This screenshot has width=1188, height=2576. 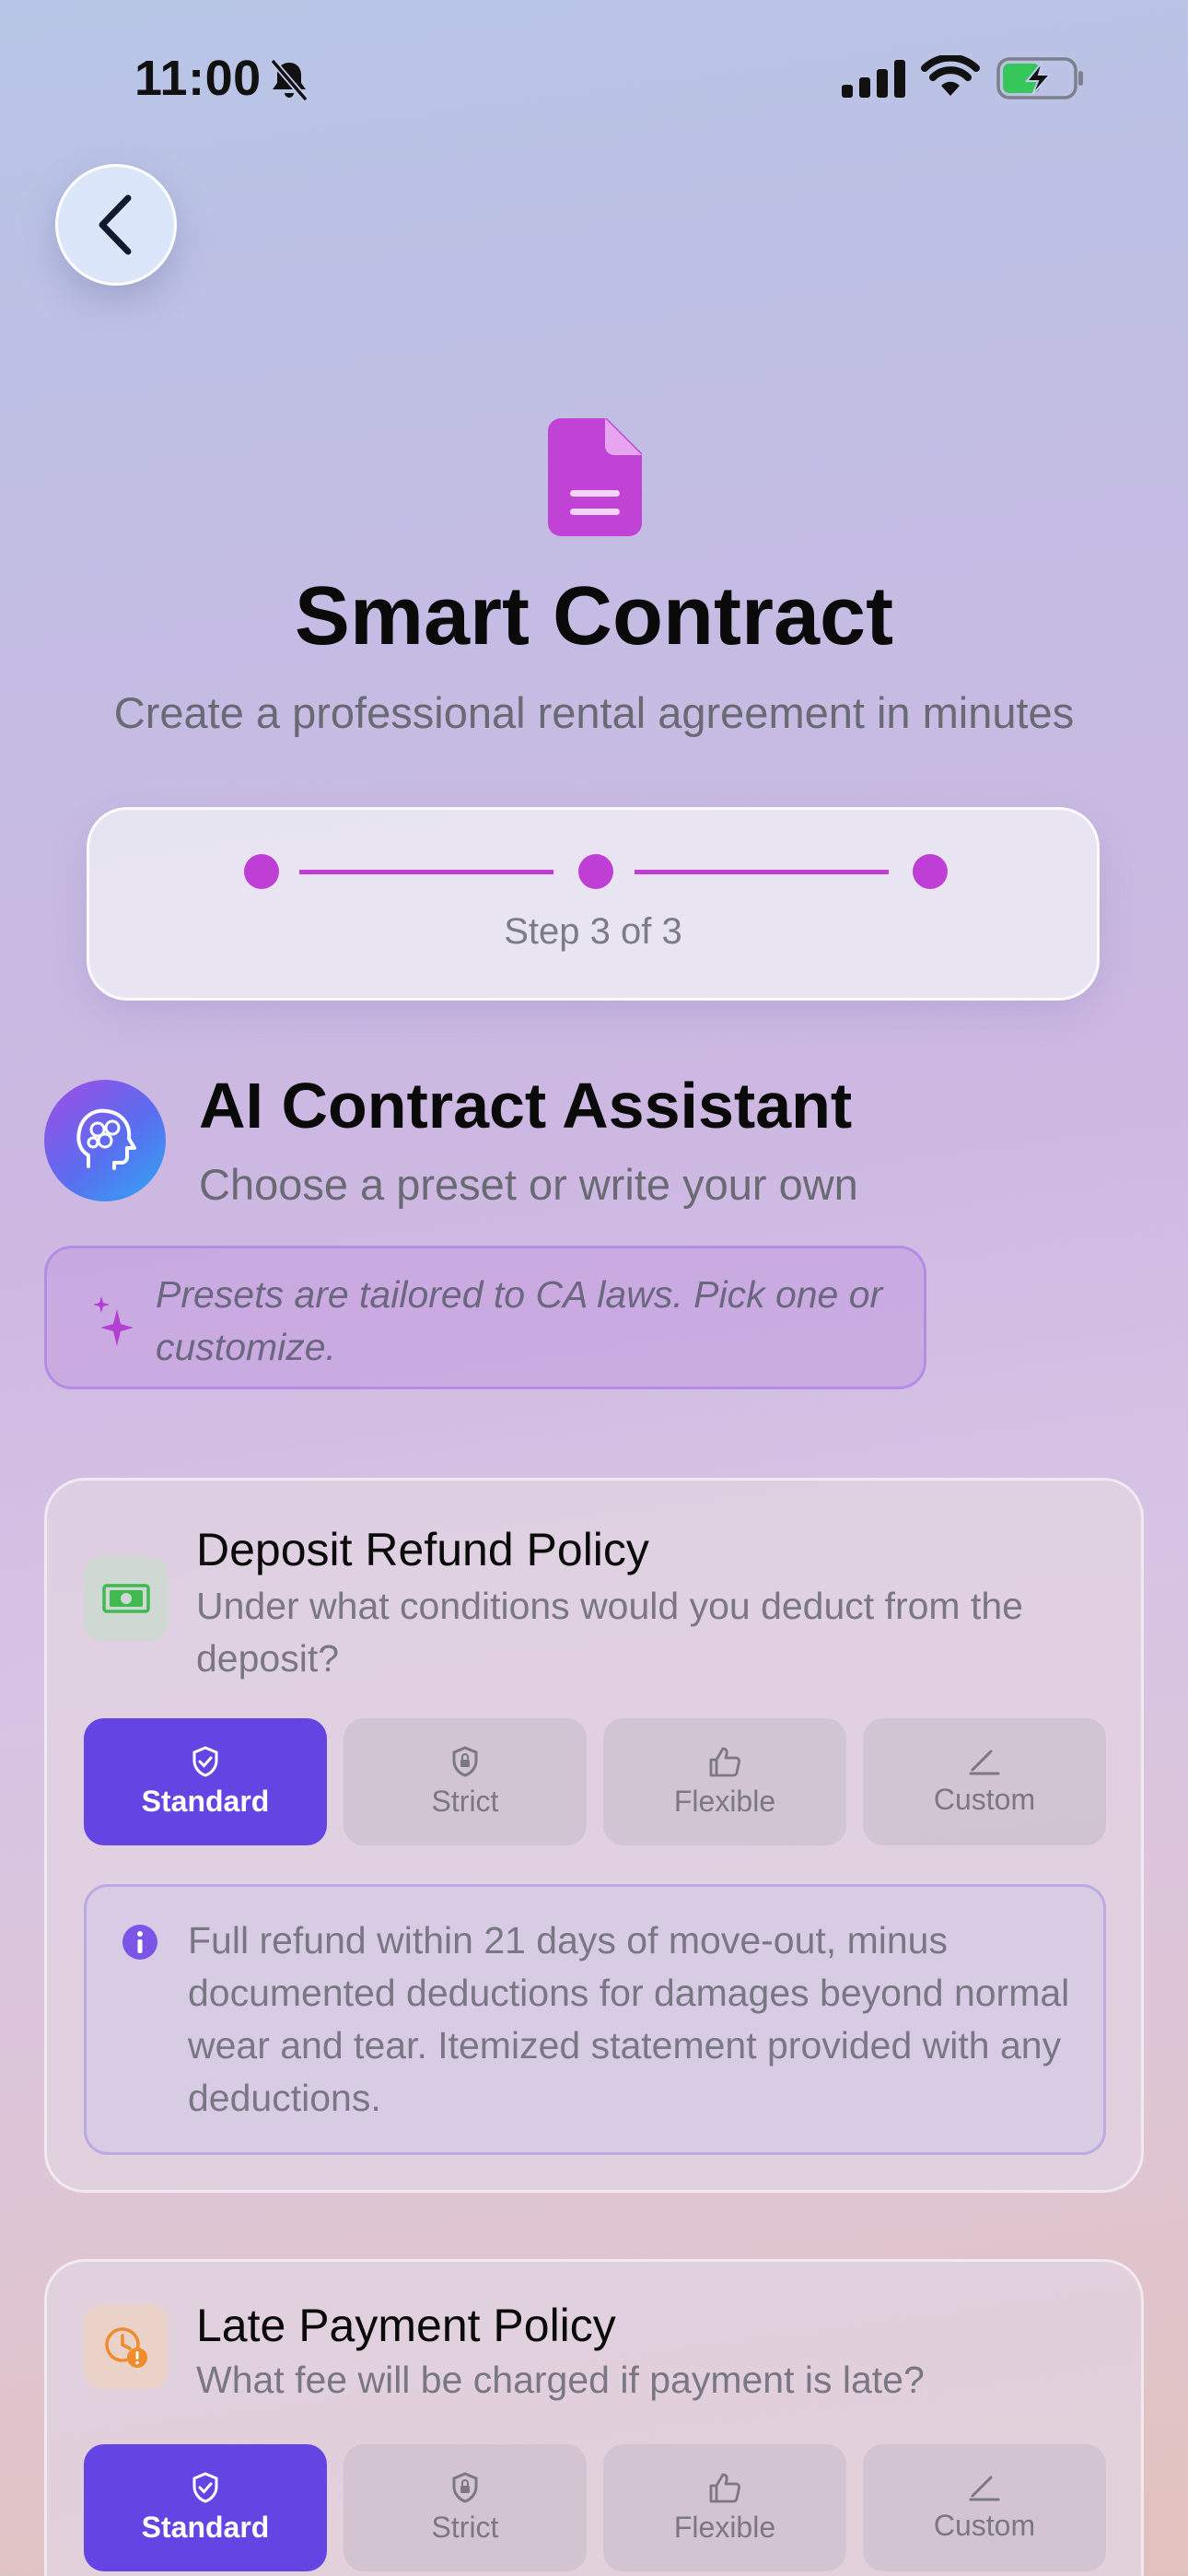 What do you see at coordinates (406, 2325) in the screenshot?
I see `late-payment-title: Late Payment Policy` at bounding box center [406, 2325].